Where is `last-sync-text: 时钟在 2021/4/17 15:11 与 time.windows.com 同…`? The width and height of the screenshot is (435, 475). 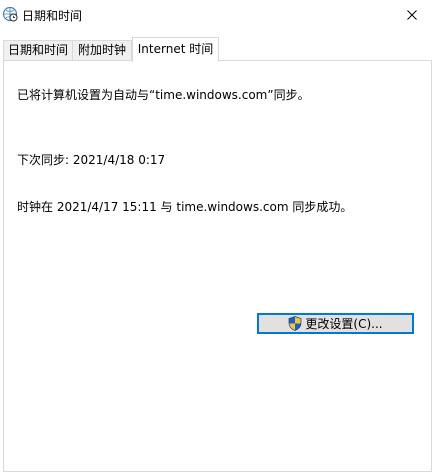
last-sync-text: 时钟在 2021/4/17 15:11 与 time.windows.com 同… is located at coordinates (185, 207).